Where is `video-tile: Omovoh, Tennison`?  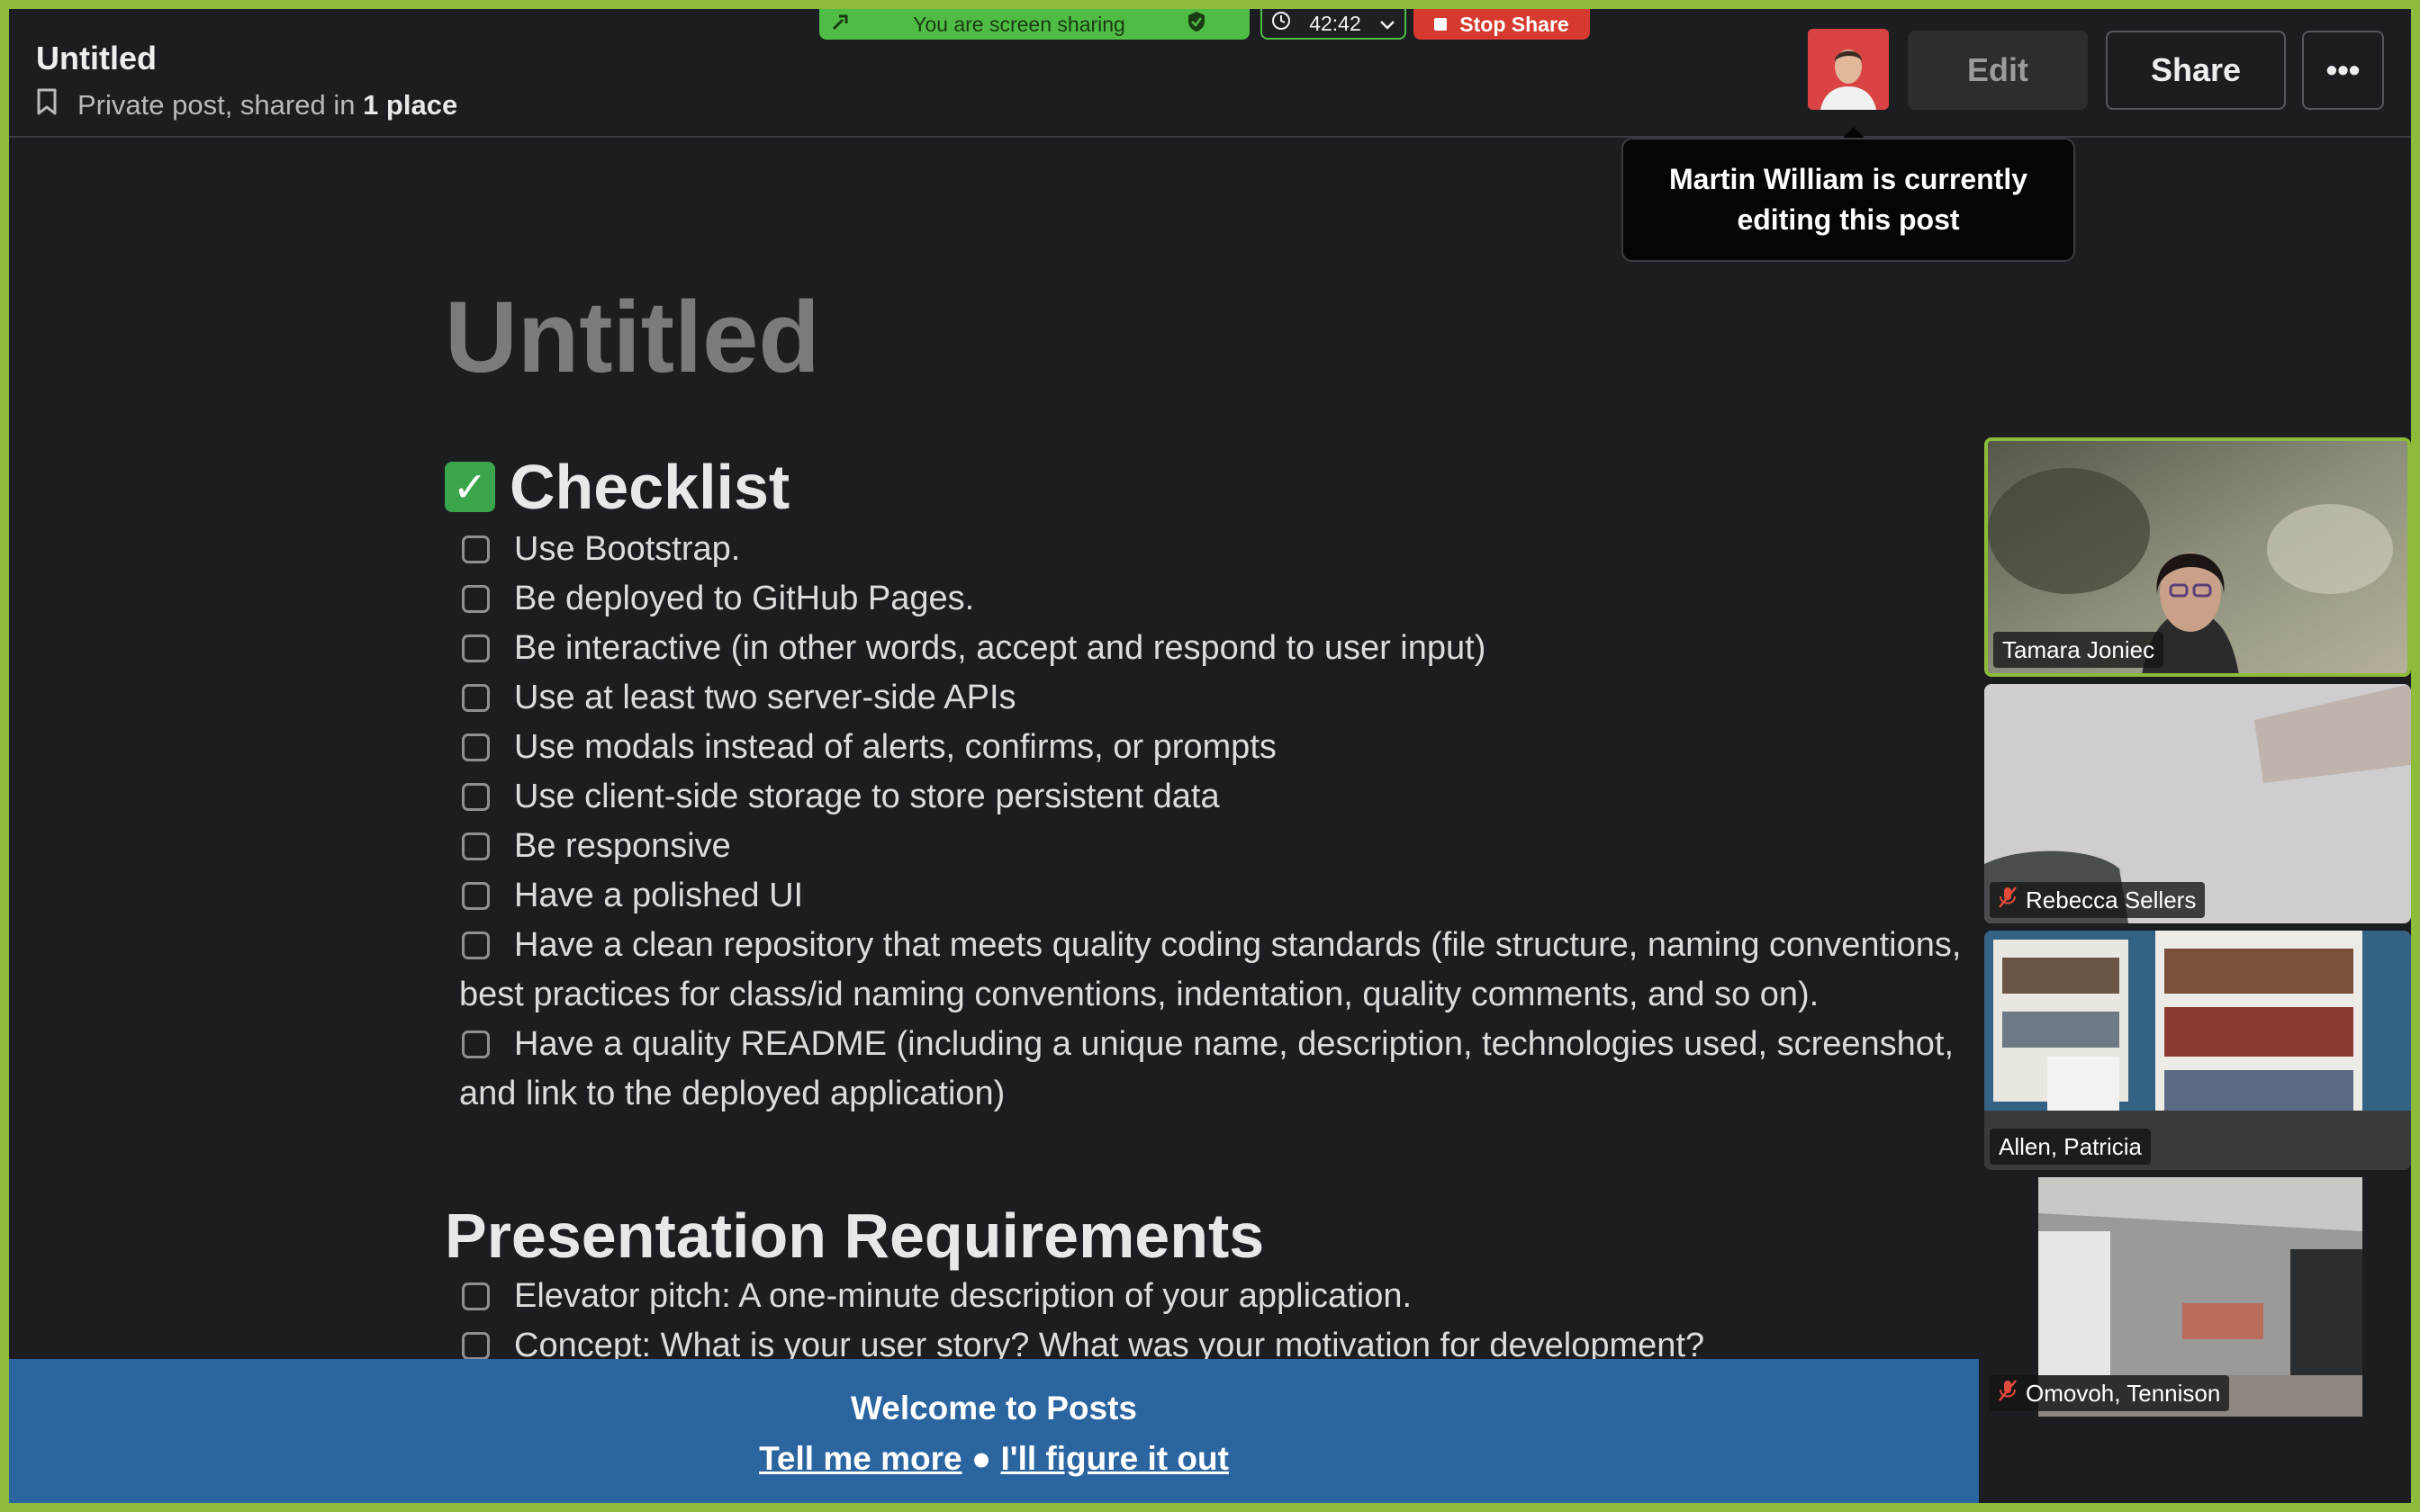 video-tile: Omovoh, Tennison is located at coordinates (2197, 1297).